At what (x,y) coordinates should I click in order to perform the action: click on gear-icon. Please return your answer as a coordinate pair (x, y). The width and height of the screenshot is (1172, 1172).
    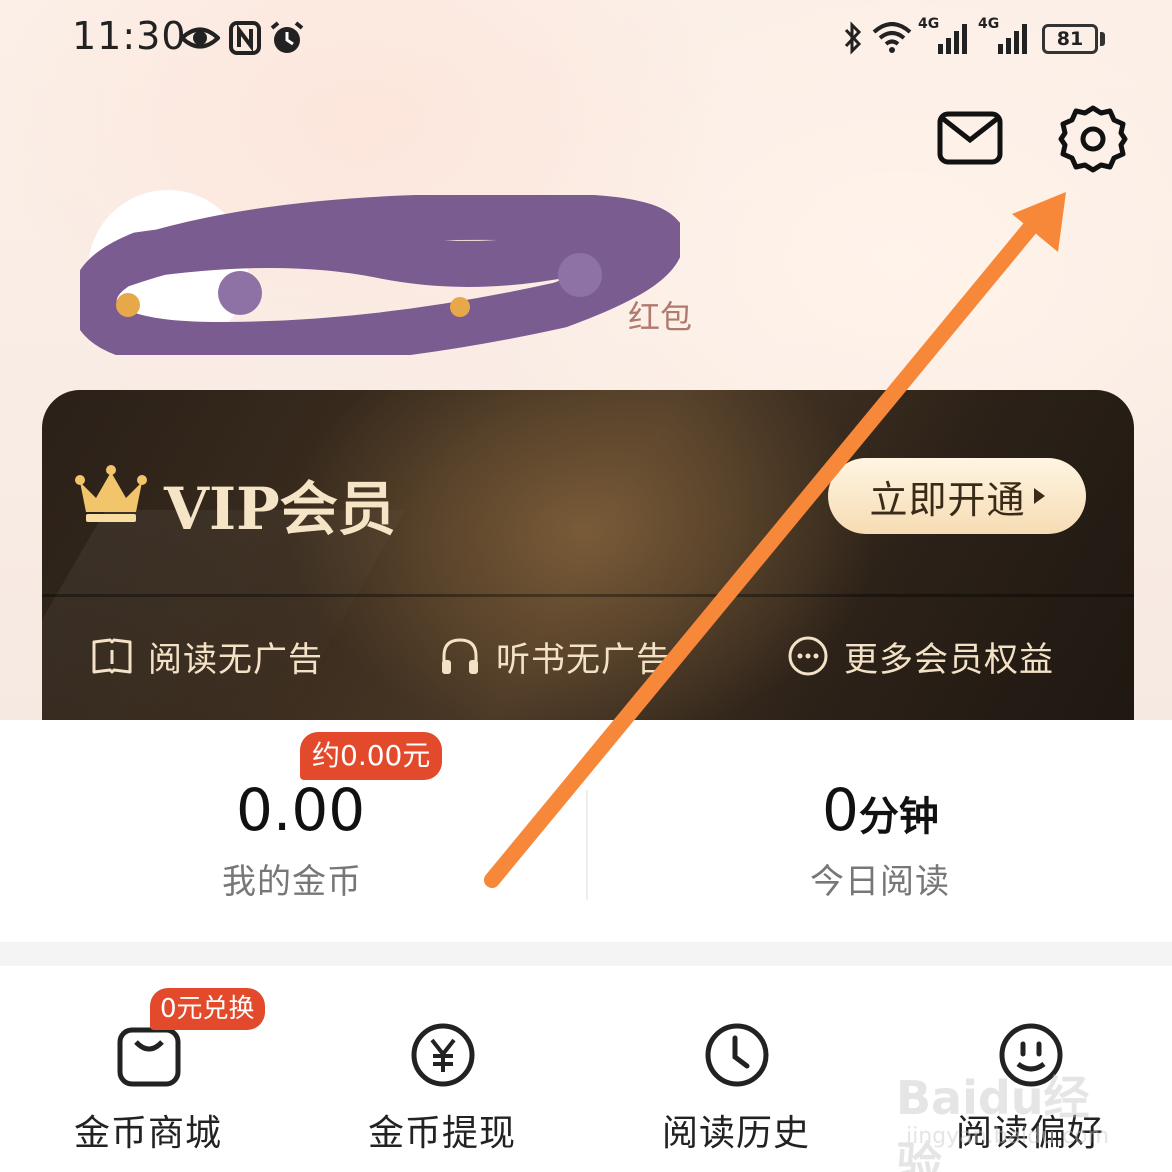
    Looking at the image, I should click on (1093, 139).